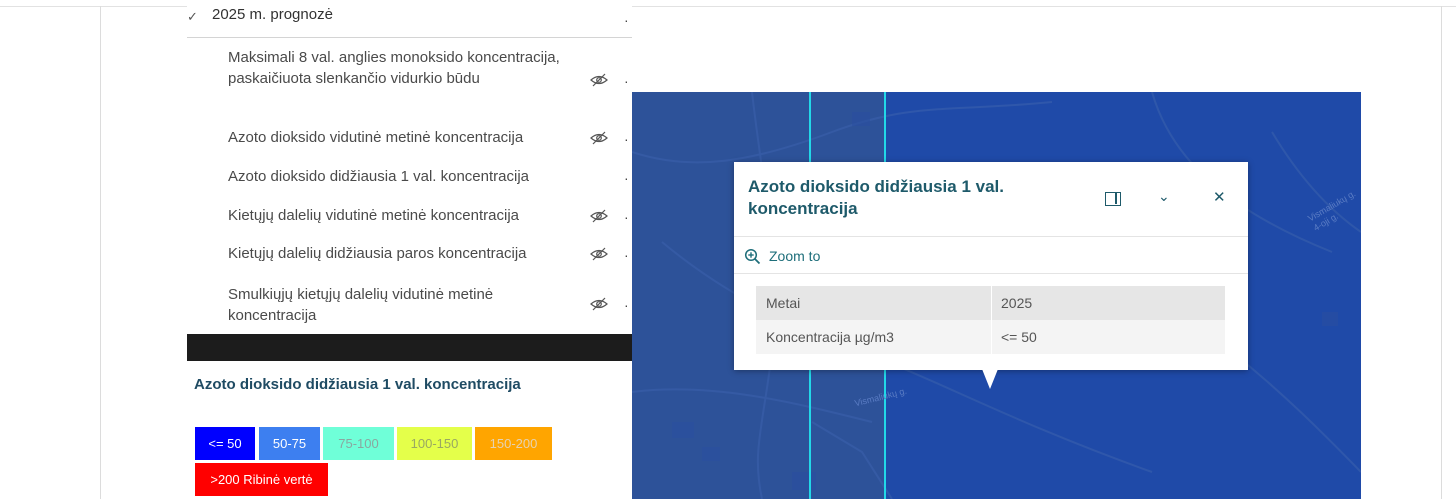 This screenshot has height=499, width=1456. Describe the element at coordinates (990, 379) in the screenshot. I see `popup-pointer` at that location.